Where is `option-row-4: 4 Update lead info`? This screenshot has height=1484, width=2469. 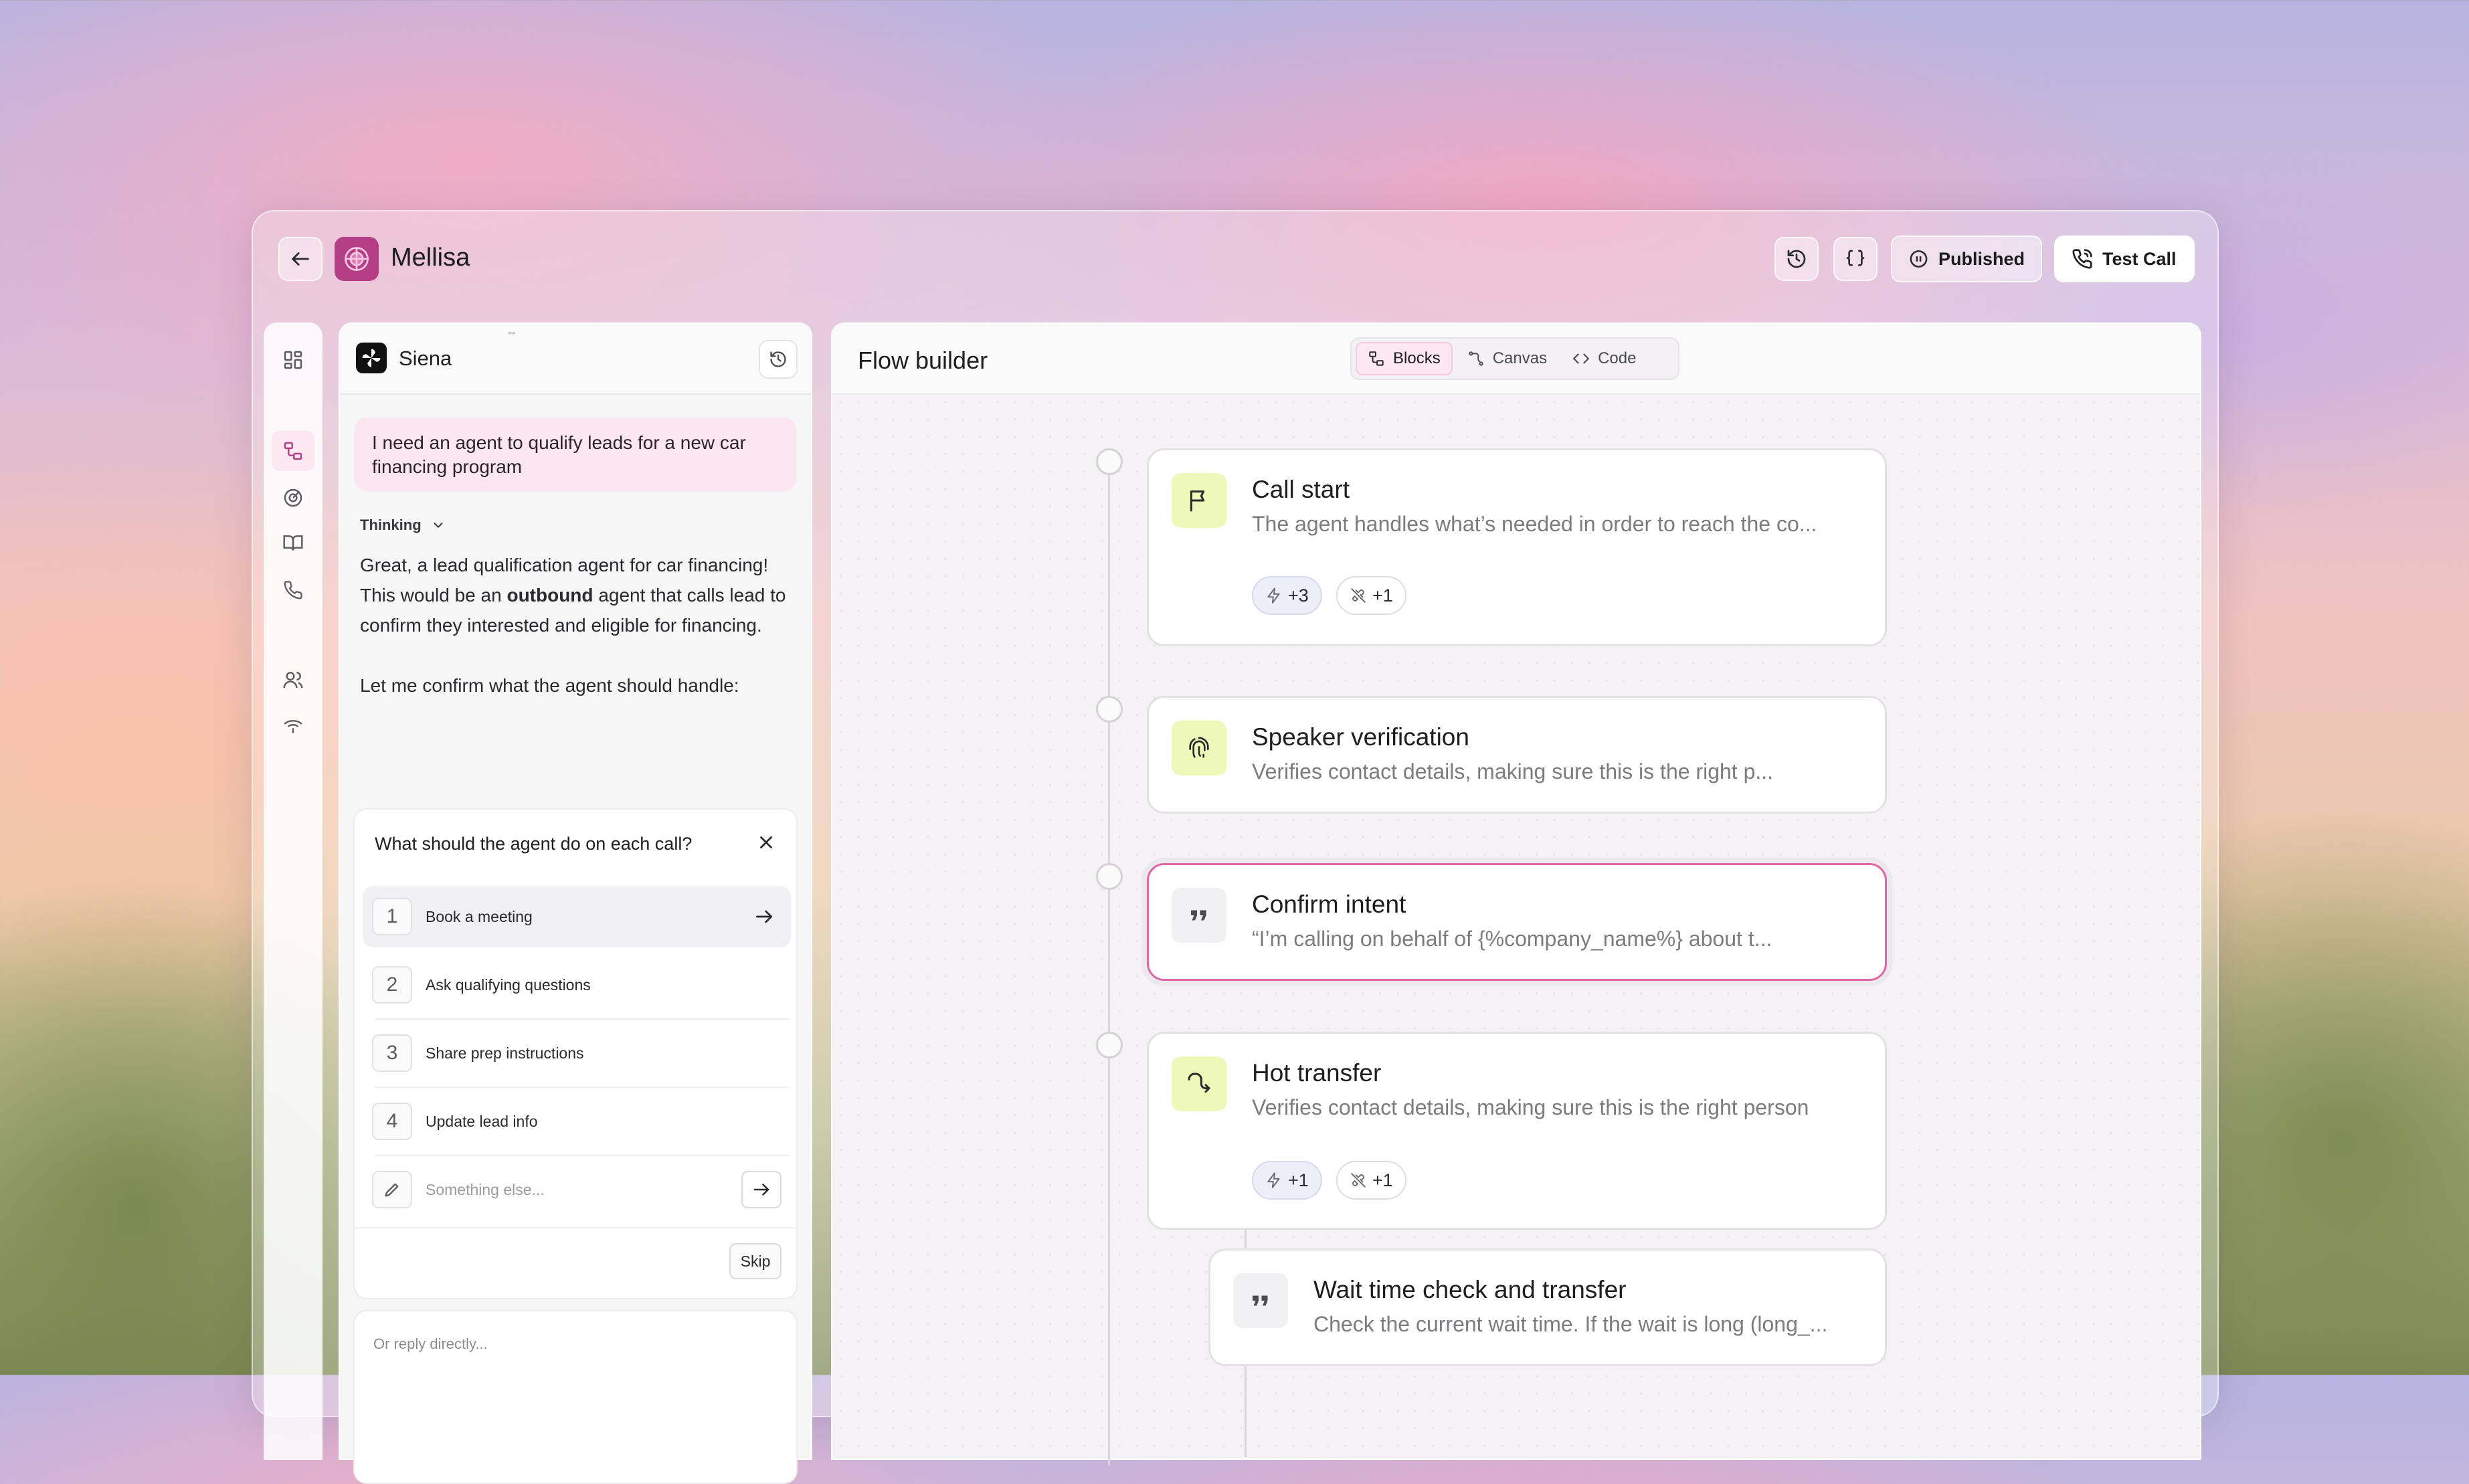 option-row-4: 4 Update lead info is located at coordinates (577, 1121).